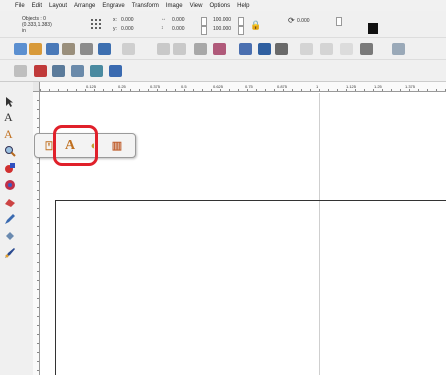  I want to click on cut-icon, so click(128, 49).